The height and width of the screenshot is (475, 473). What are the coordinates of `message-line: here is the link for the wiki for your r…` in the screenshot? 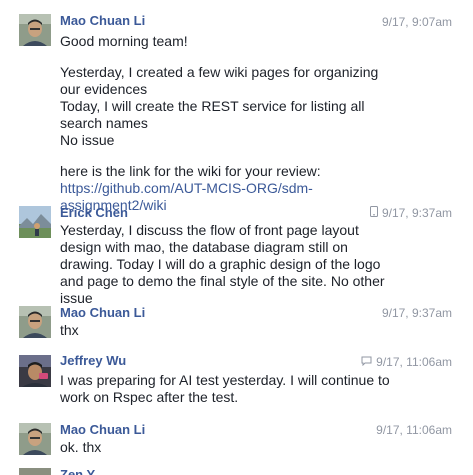 It's located at (190, 171).